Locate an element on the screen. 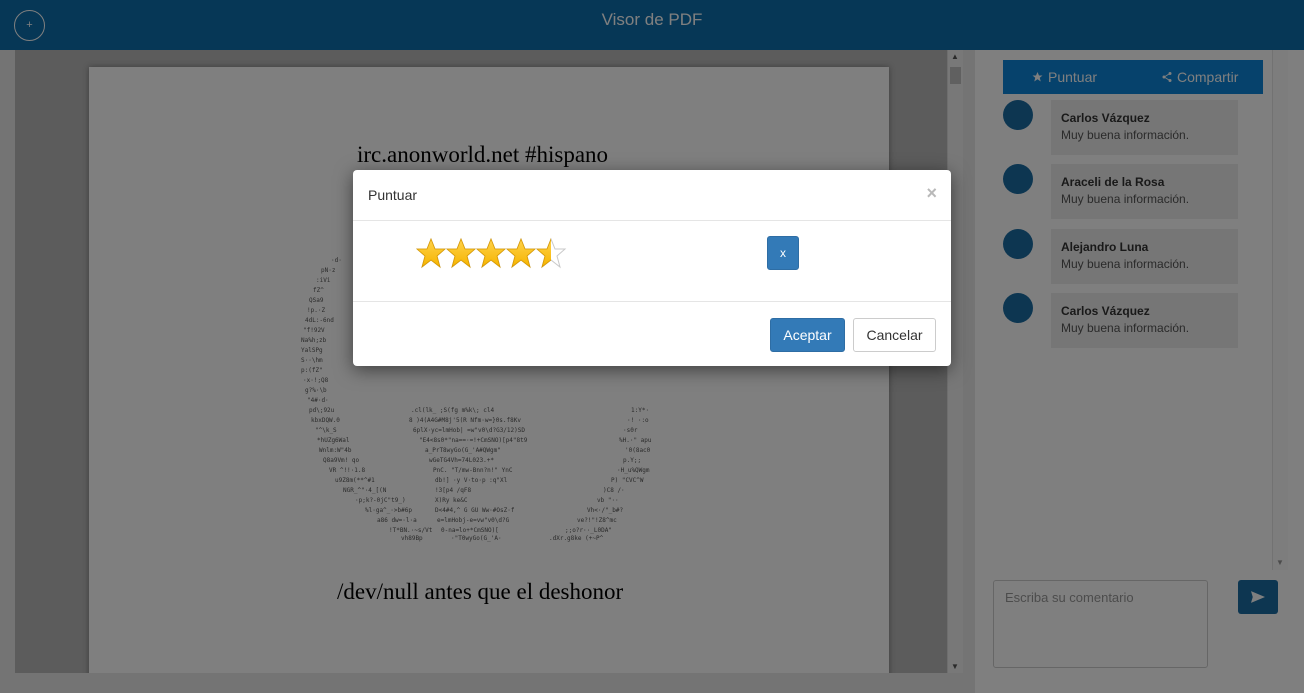  close-icon: × is located at coordinates (931, 193).